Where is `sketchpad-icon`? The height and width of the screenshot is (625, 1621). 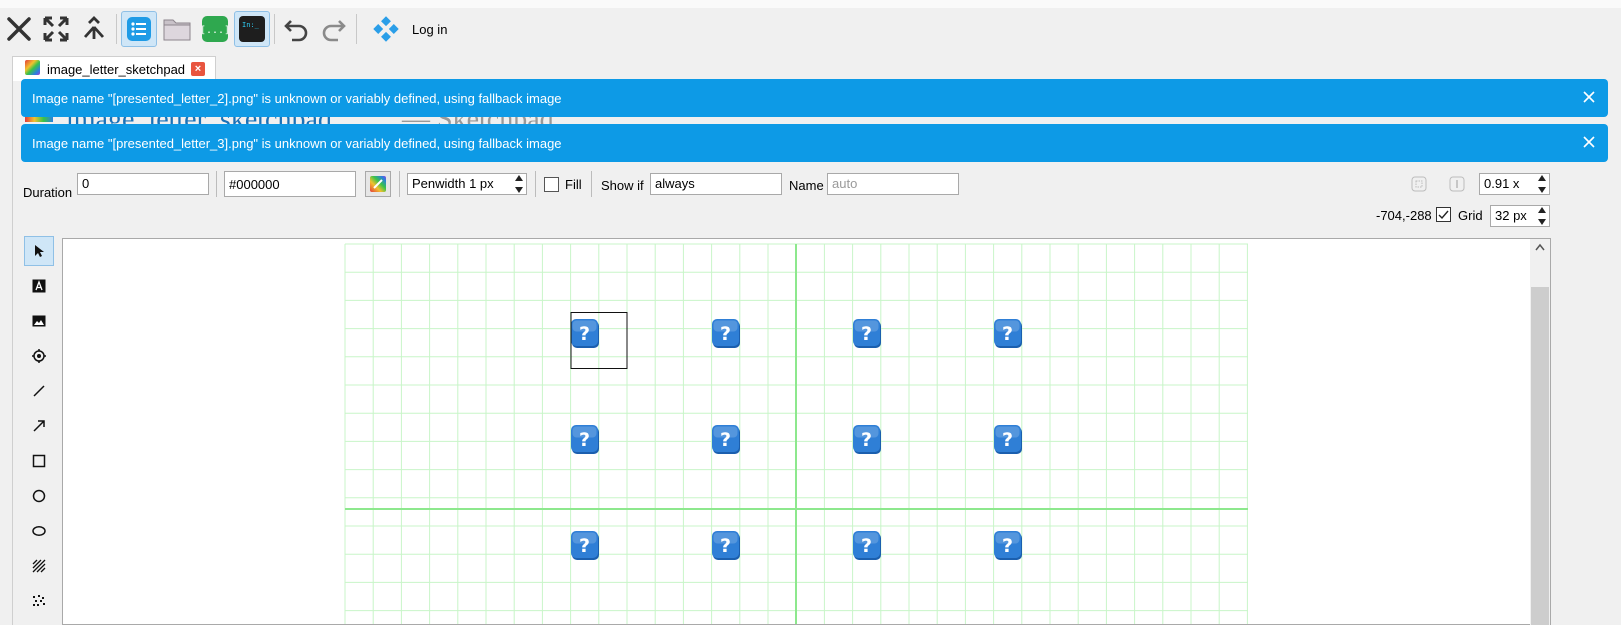 sketchpad-icon is located at coordinates (32, 67).